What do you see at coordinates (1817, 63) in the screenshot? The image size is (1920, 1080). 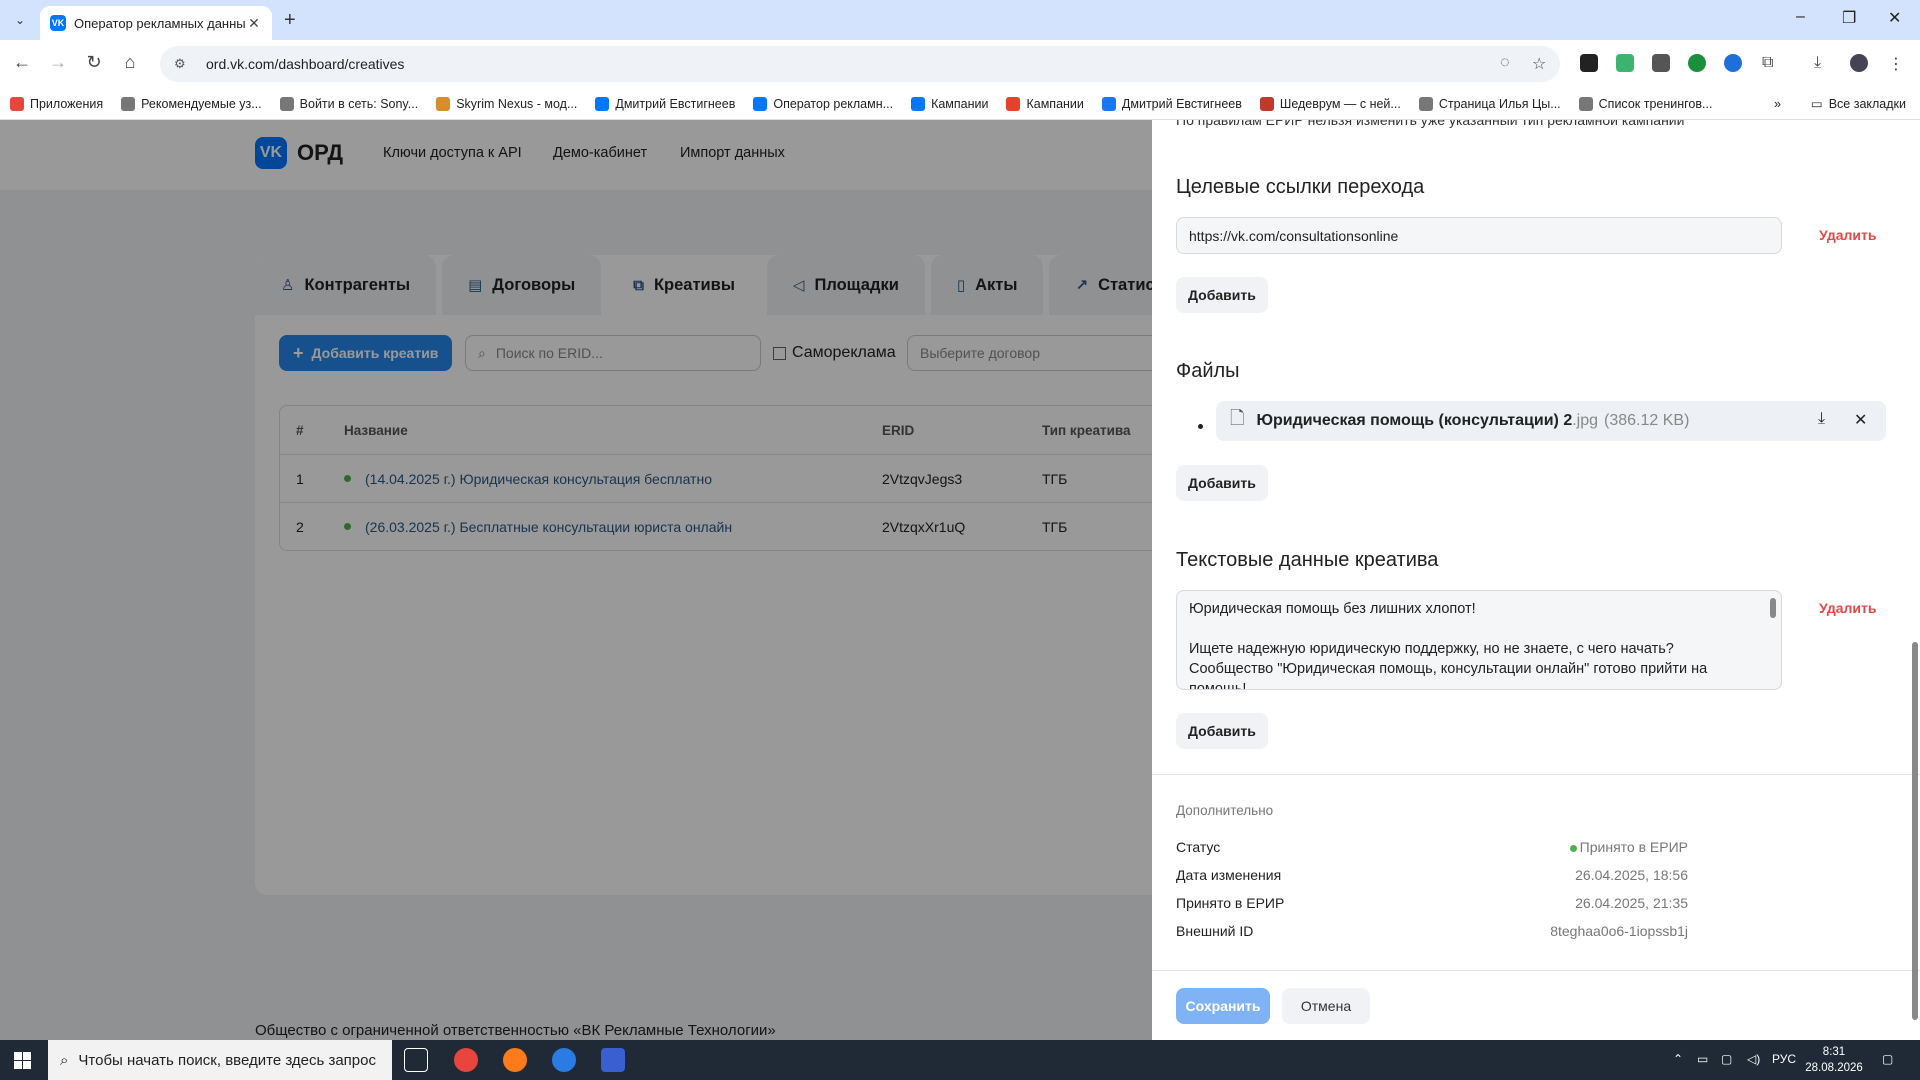 I see `download-icon: ⤓` at bounding box center [1817, 63].